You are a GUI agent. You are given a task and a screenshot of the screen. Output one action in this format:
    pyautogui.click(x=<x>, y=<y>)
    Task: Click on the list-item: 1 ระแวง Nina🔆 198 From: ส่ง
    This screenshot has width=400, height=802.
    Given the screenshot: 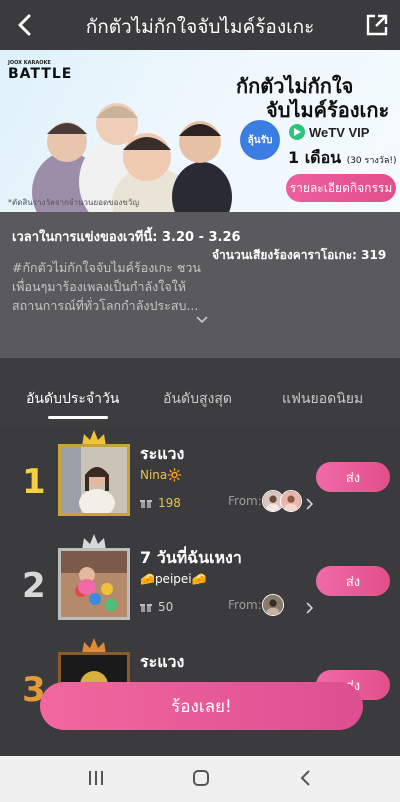 What is the action you would take?
    pyautogui.click(x=200, y=480)
    